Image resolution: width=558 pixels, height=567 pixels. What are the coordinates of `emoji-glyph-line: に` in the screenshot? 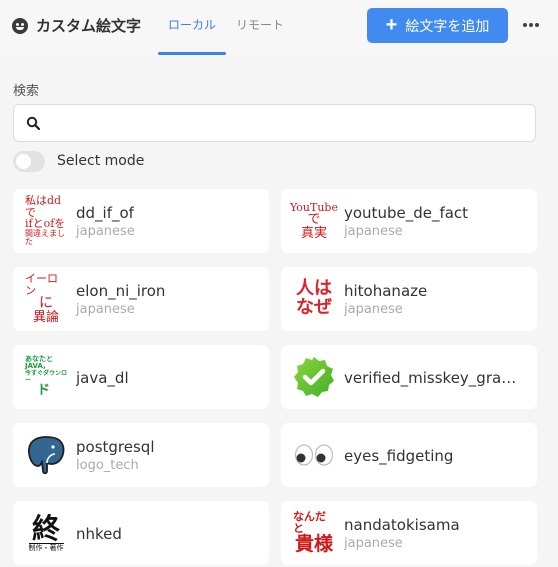 It's located at (46, 303).